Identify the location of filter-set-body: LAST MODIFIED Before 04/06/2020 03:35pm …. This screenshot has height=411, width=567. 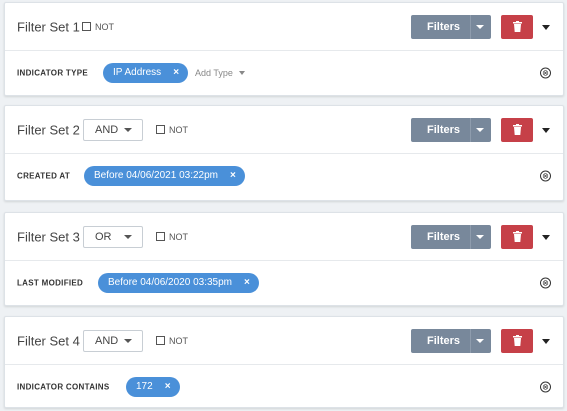
(284, 282).